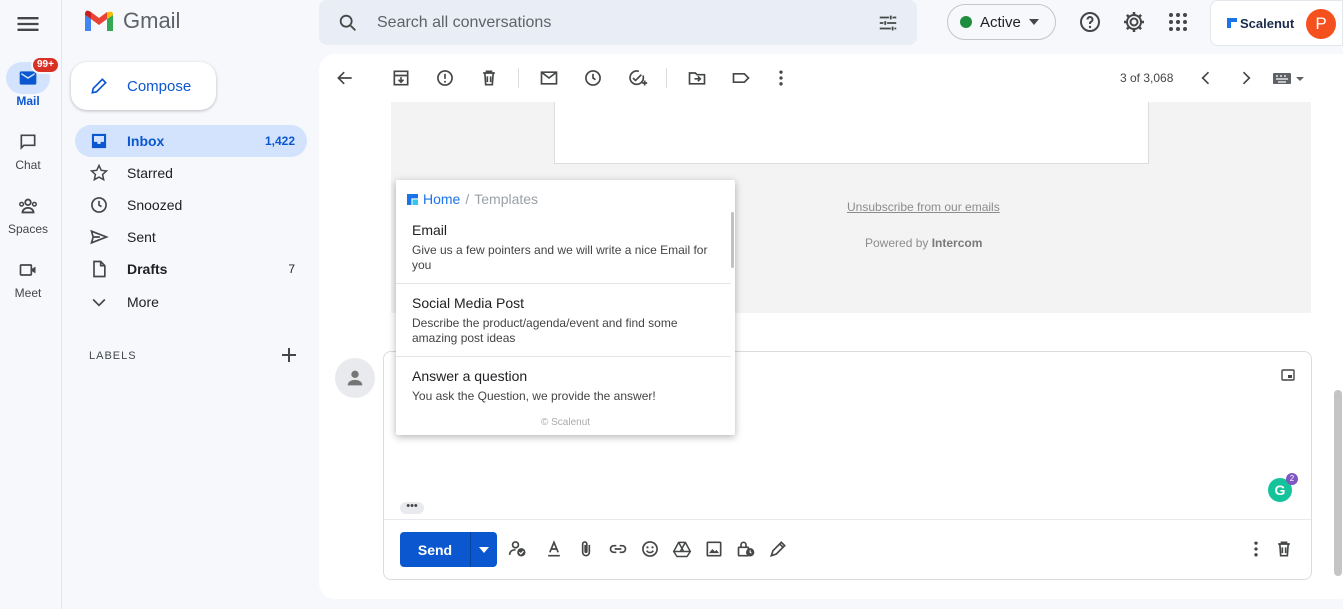 This screenshot has width=1343, height=609. Describe the element at coordinates (191, 205) in the screenshot. I see `nav-snoozed: Snoozed` at that location.